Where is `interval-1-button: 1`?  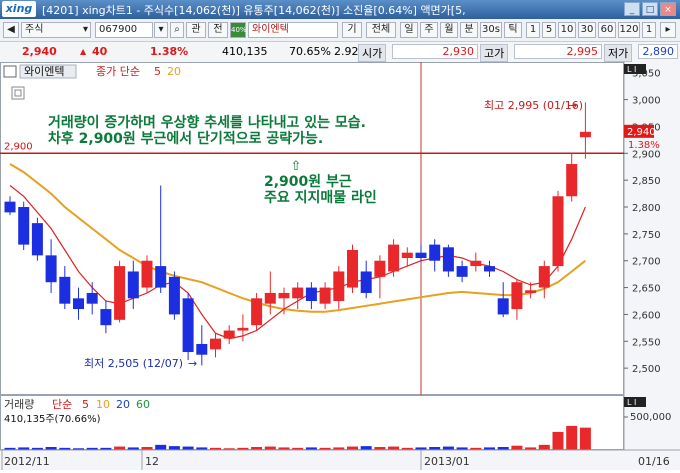 interval-1-button: 1 is located at coordinates (533, 30).